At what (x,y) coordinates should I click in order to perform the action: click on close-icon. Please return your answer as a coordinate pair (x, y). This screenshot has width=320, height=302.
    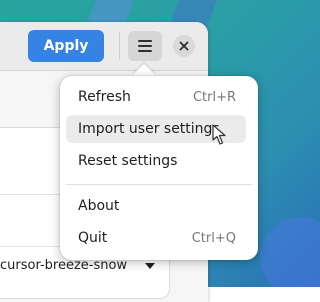
    Looking at the image, I should click on (184, 46).